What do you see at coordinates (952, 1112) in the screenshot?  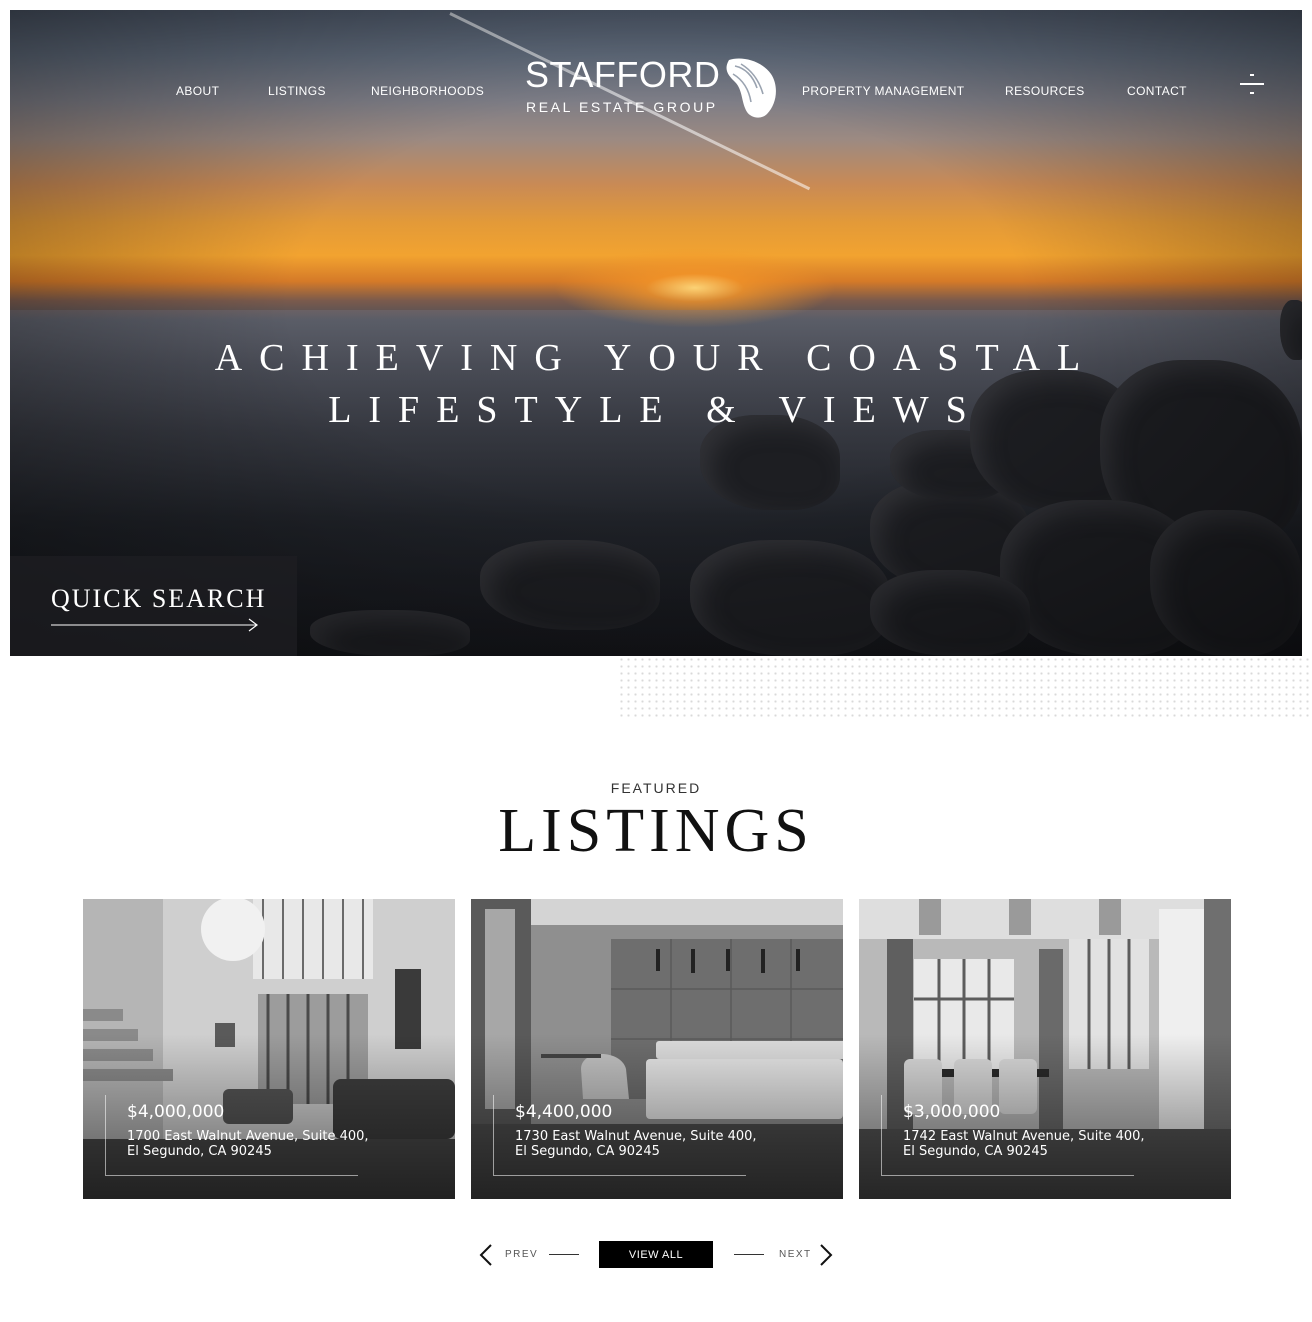 I see `listing-price: $3,000,000` at bounding box center [952, 1112].